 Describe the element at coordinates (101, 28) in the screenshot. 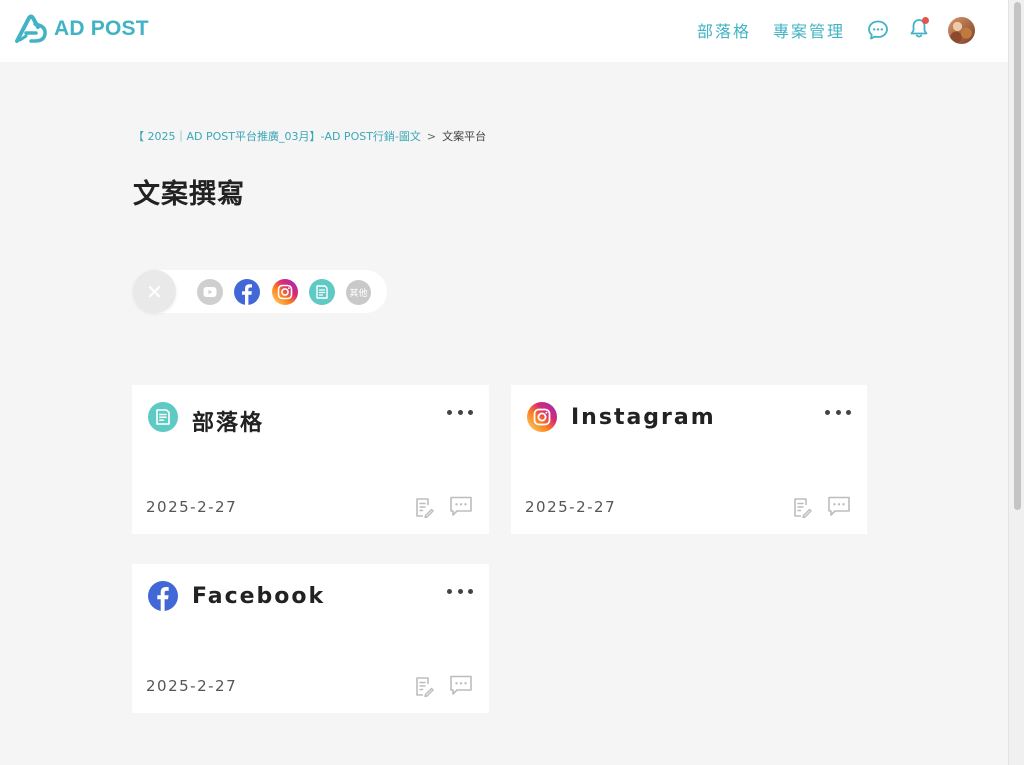

I see `logo-text: AD POST` at that location.